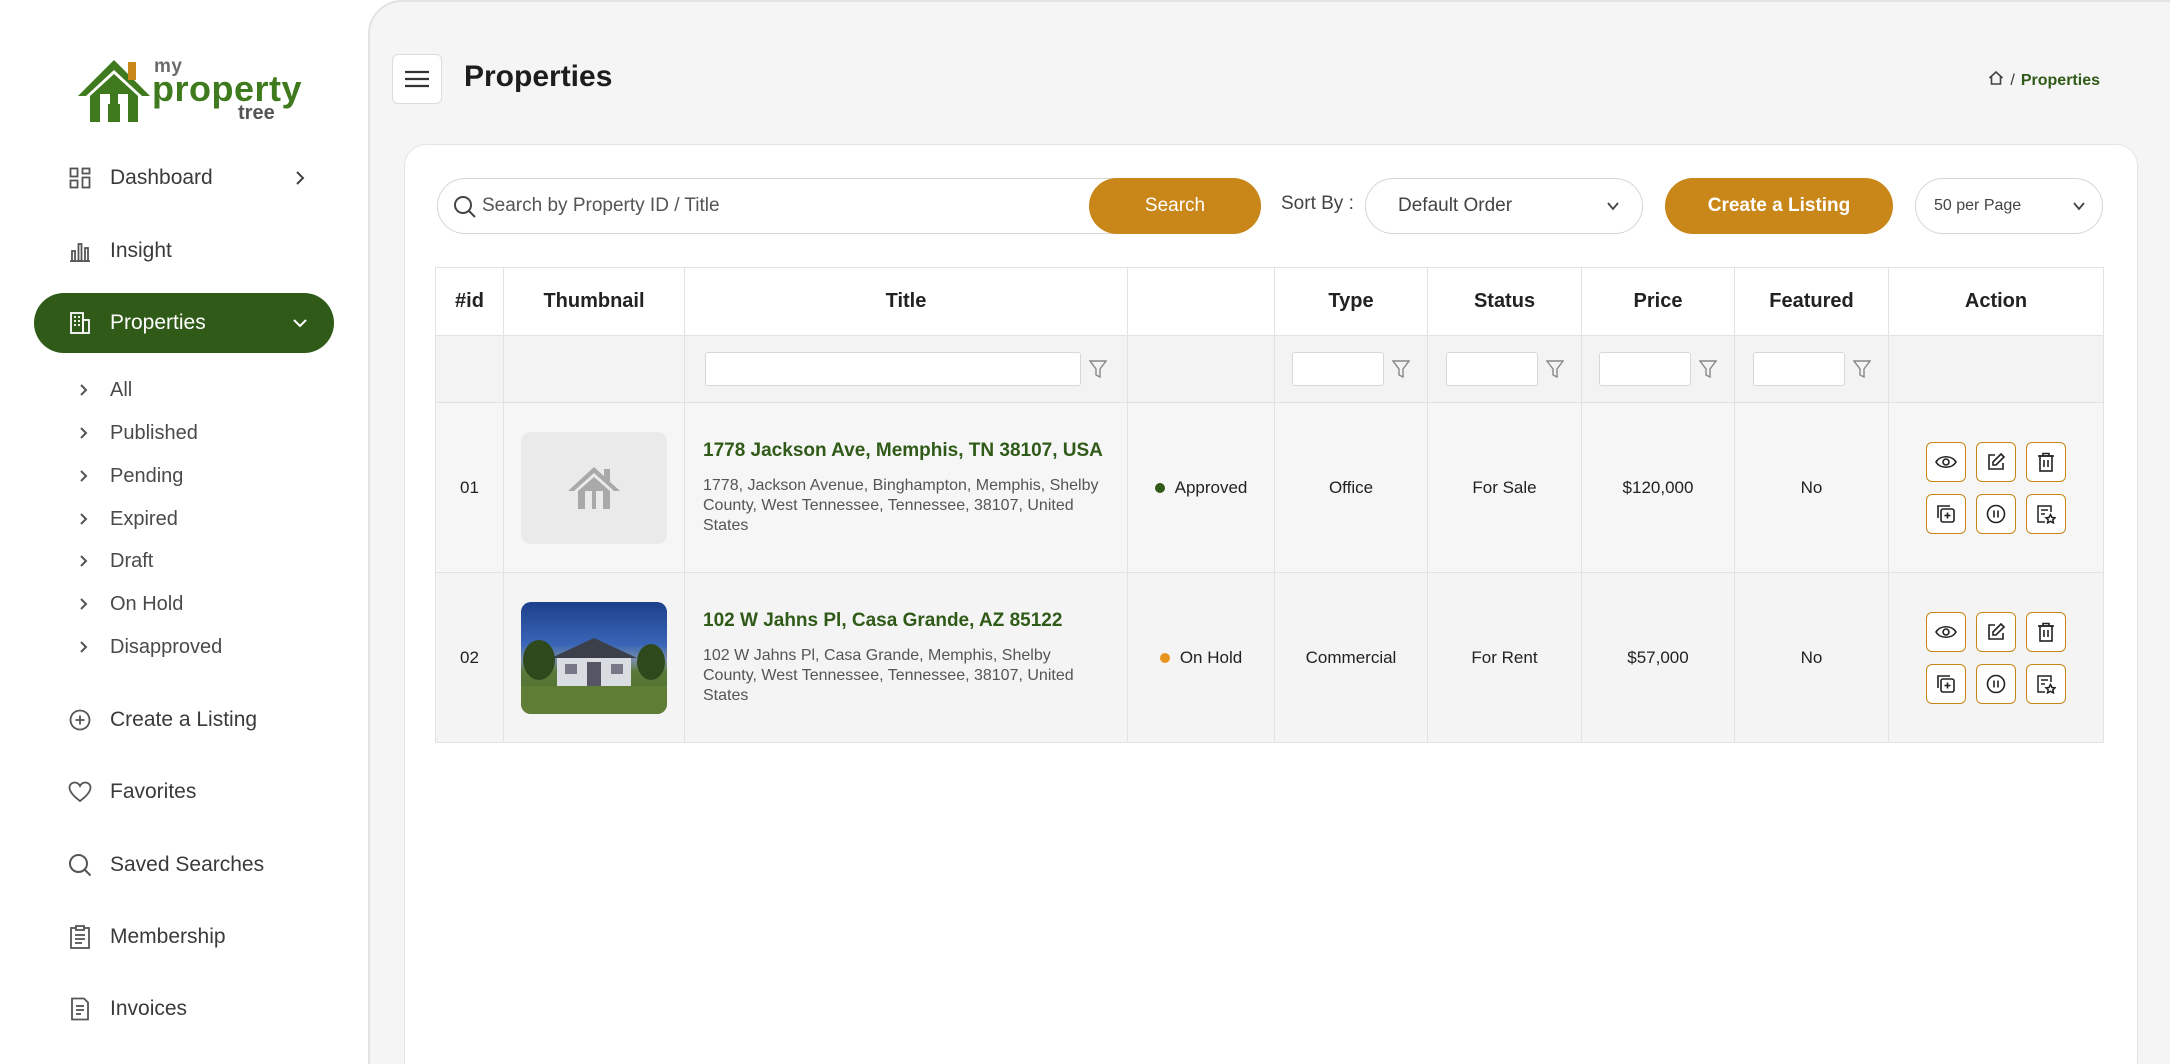 This screenshot has width=2170, height=1064. Describe the element at coordinates (1504, 301) in the screenshot. I see `col-header-status: Status` at that location.